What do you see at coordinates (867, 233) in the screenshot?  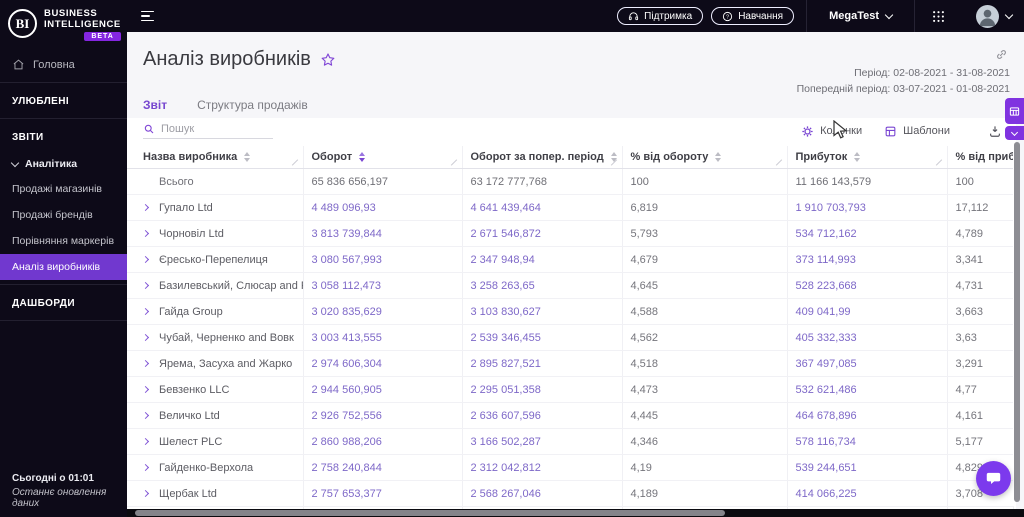 I see `profit-value: 534 712,162` at bounding box center [867, 233].